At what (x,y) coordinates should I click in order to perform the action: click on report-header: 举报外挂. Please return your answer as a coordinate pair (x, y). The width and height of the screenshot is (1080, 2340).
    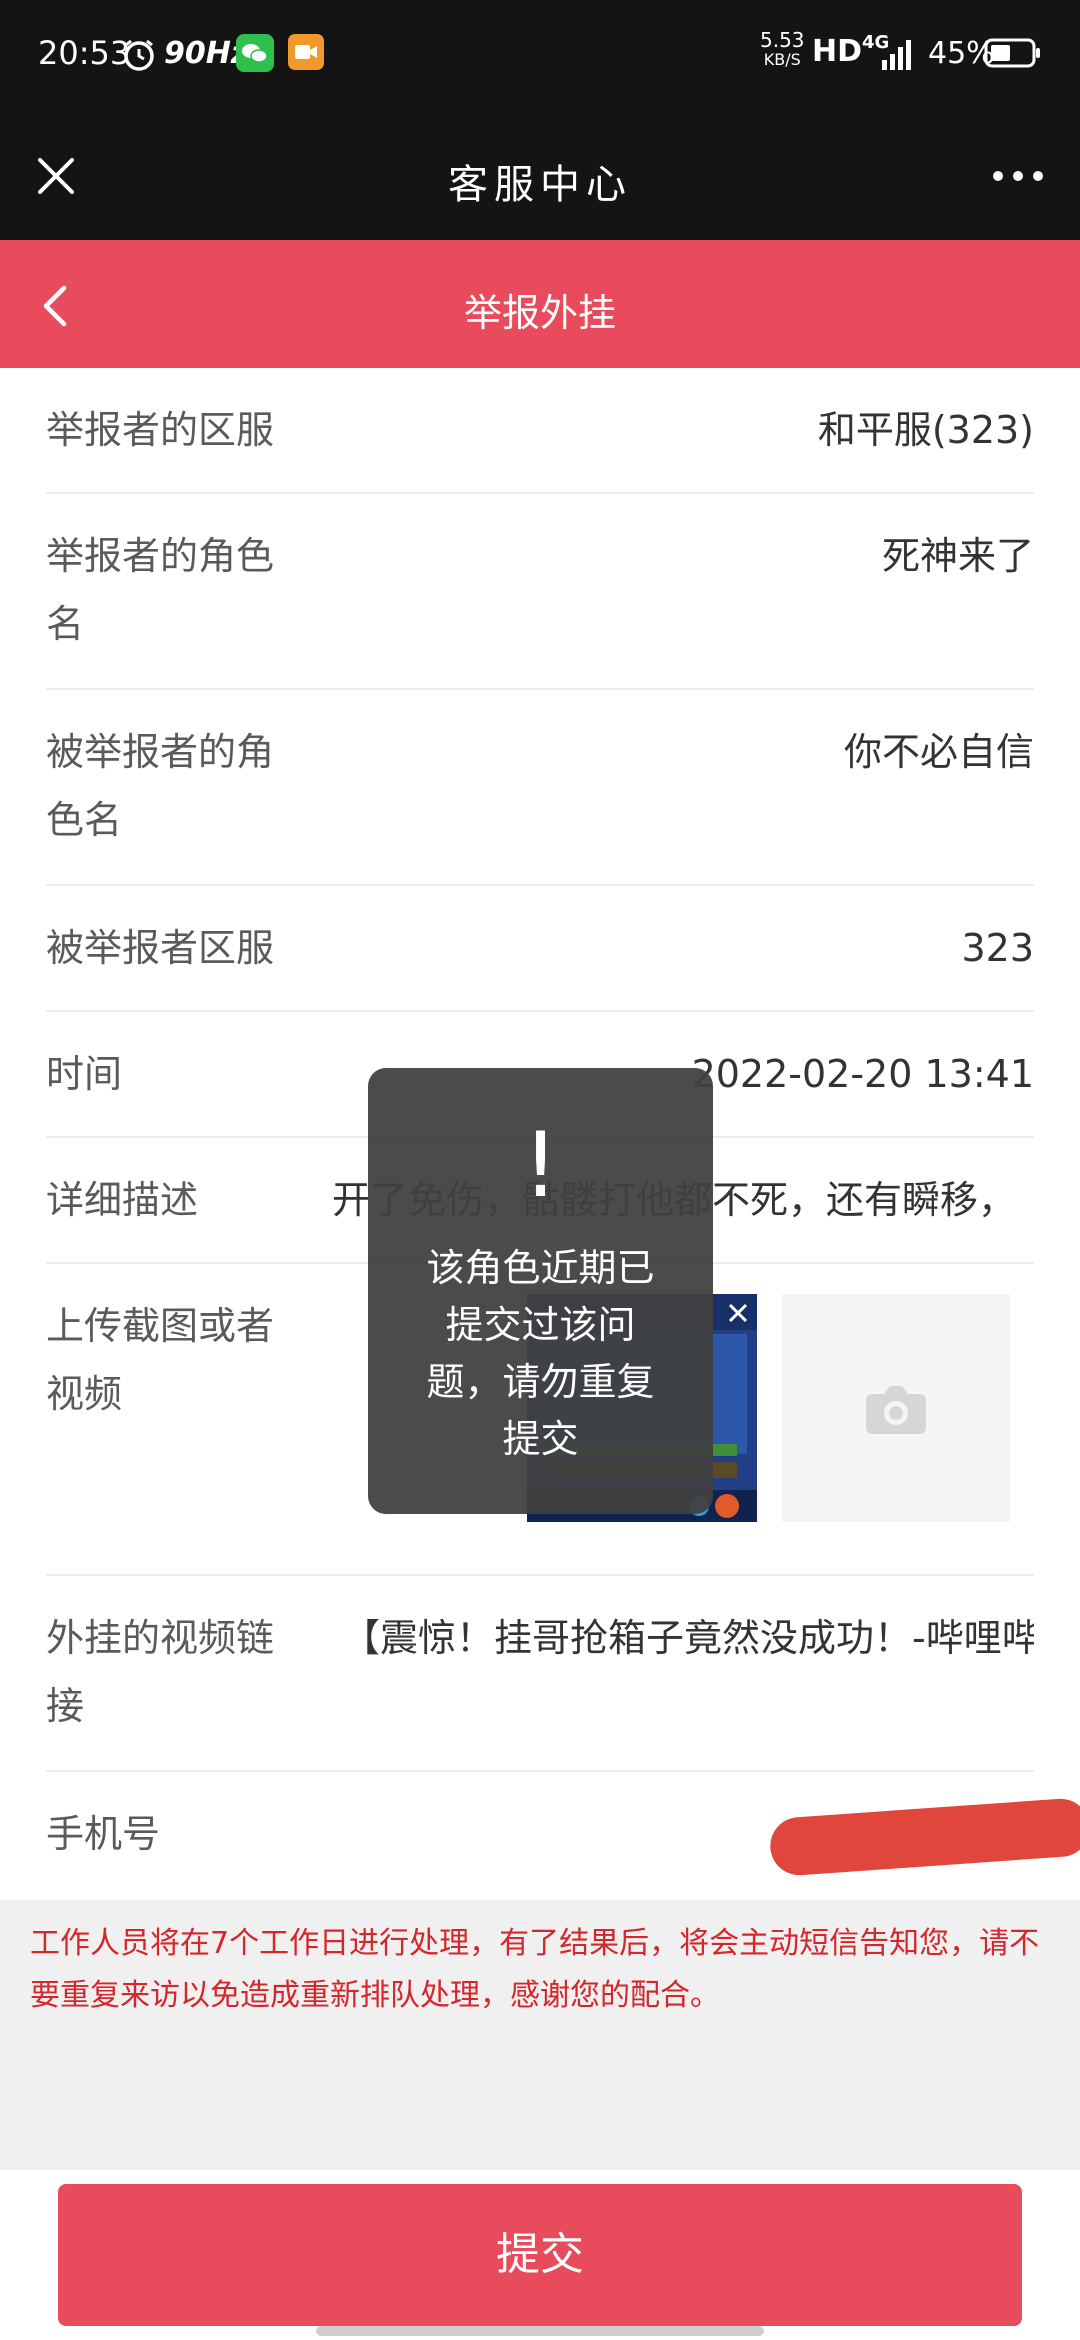
    Looking at the image, I should click on (540, 304).